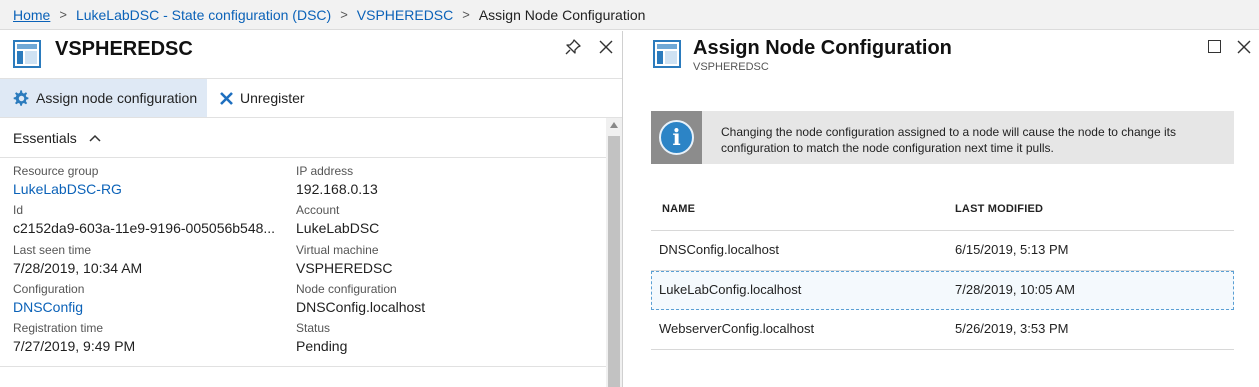  What do you see at coordinates (942, 251) in the screenshot?
I see `table-row: DNSConfig.localhost 6/15/2019, 5:13 PM` at bounding box center [942, 251].